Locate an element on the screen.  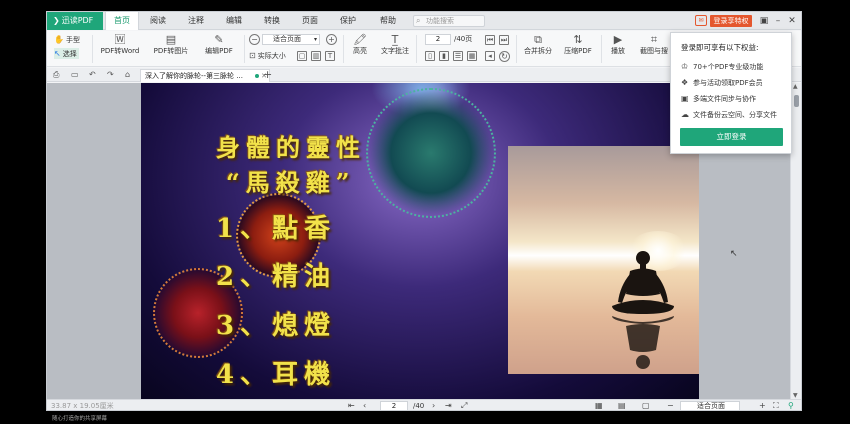
document-tab: 深入了解你的脉轮--第三脉轮 ... ✕ is located at coordinates (205, 75).